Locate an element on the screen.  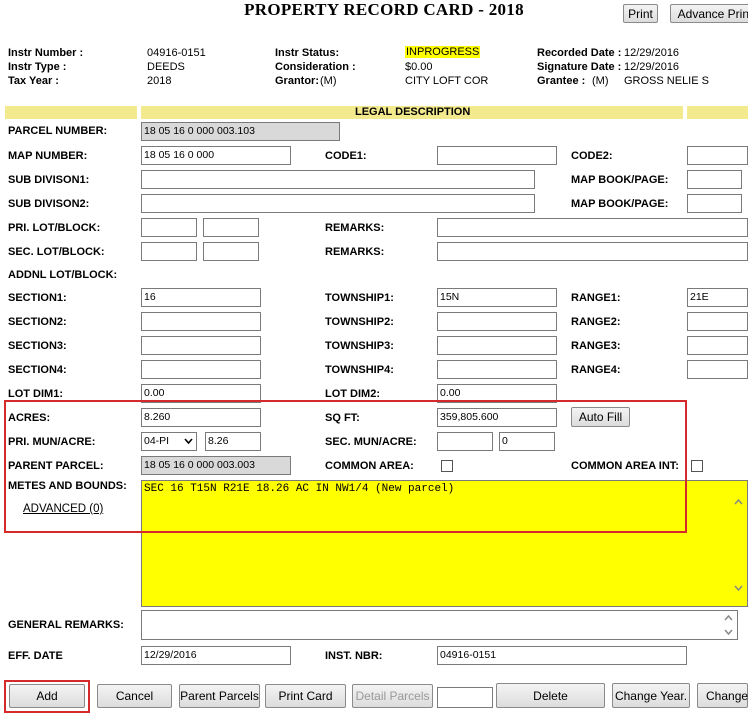
code1-label: CODE1: is located at coordinates (346, 156).